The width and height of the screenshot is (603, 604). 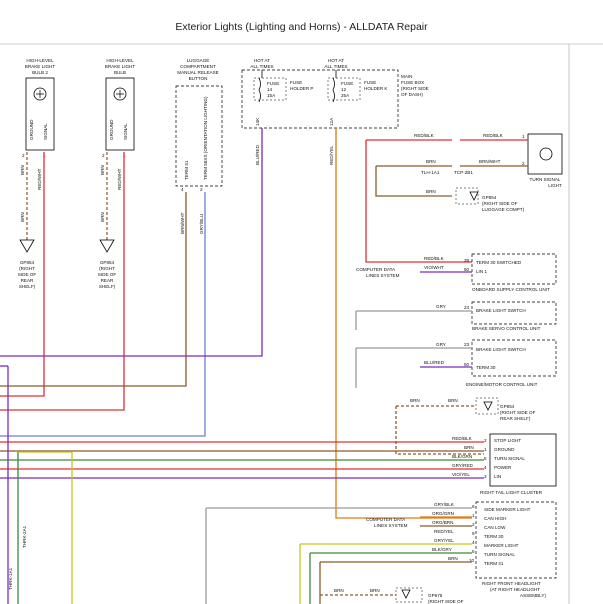 What do you see at coordinates (198, 78) in the screenshot?
I see `svg-text: BUTTON` at bounding box center [198, 78].